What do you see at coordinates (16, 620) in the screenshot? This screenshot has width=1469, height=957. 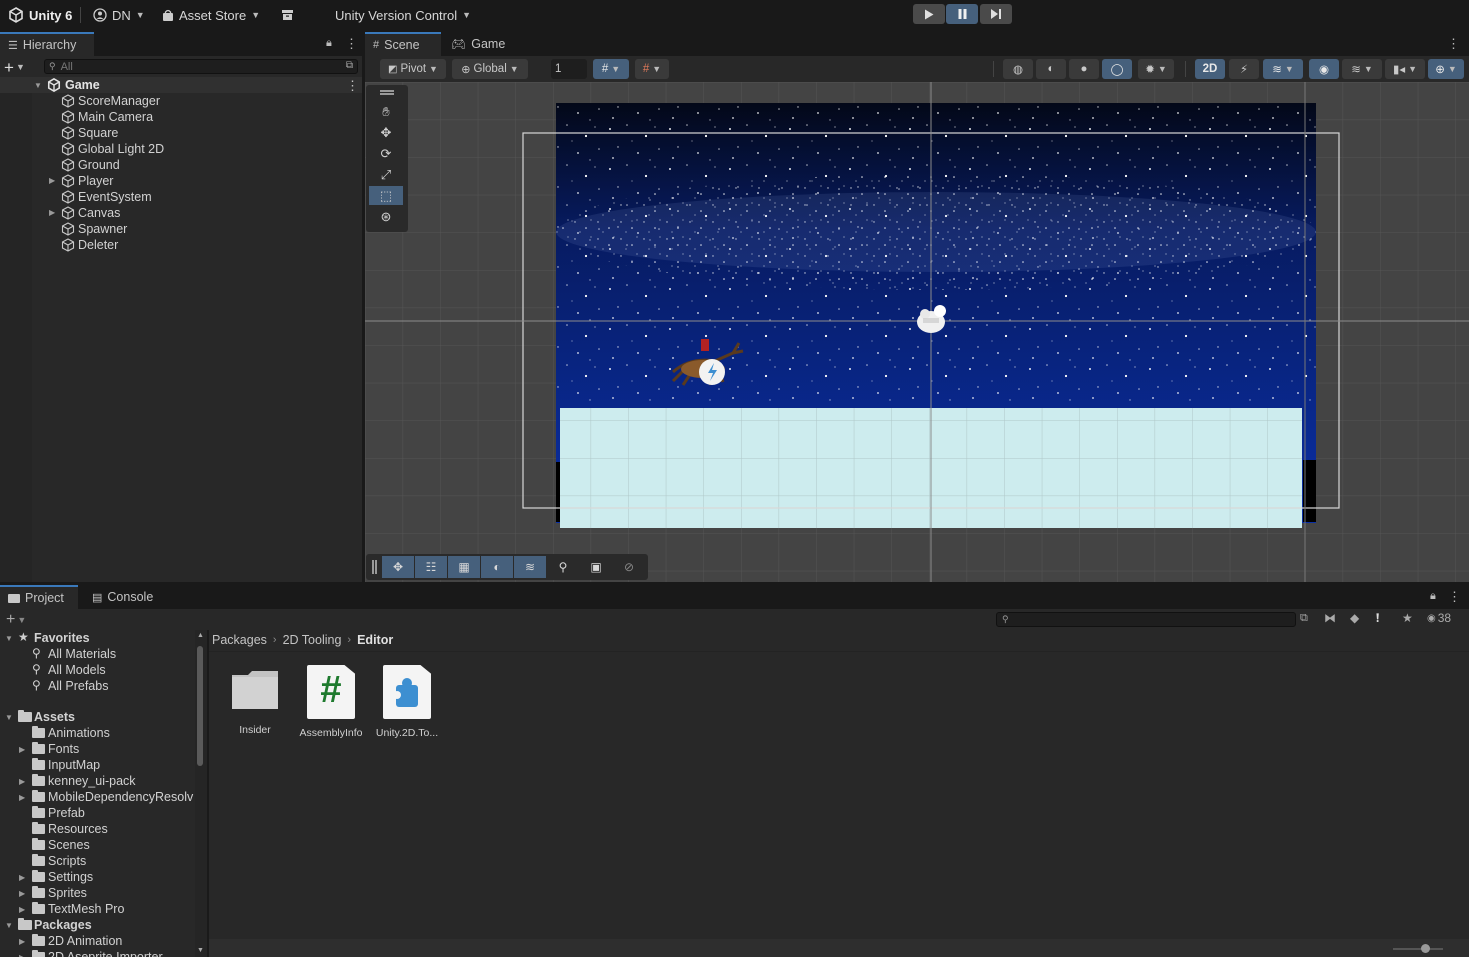 I see `project-create-dropdown: + ▼` at bounding box center [16, 620].